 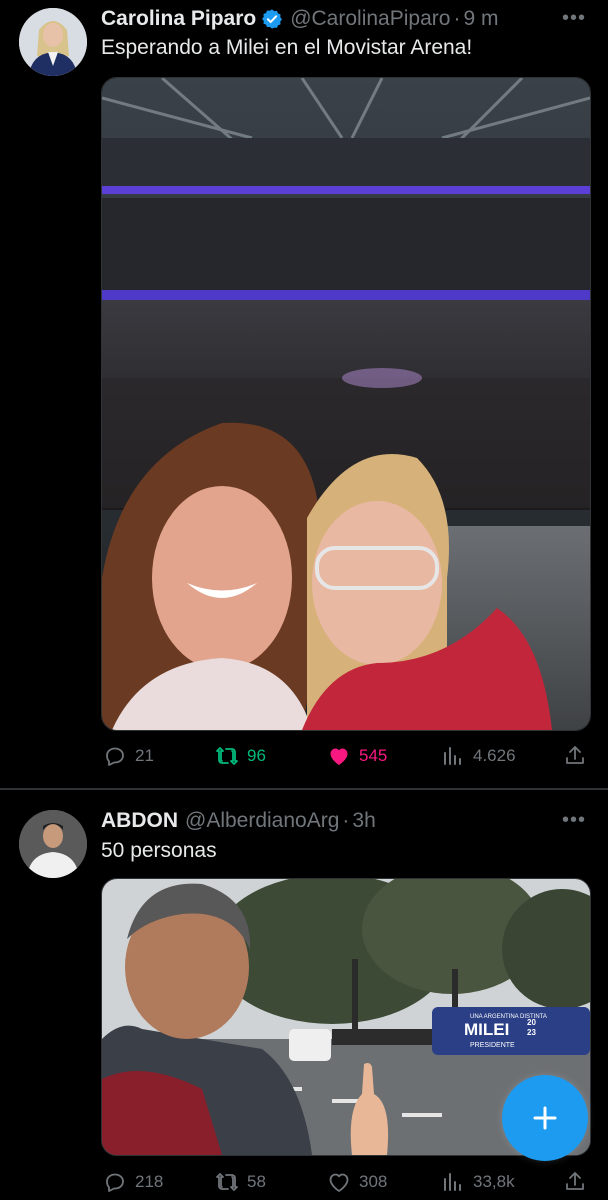 I want to click on plus-icon, so click(x=545, y=1118).